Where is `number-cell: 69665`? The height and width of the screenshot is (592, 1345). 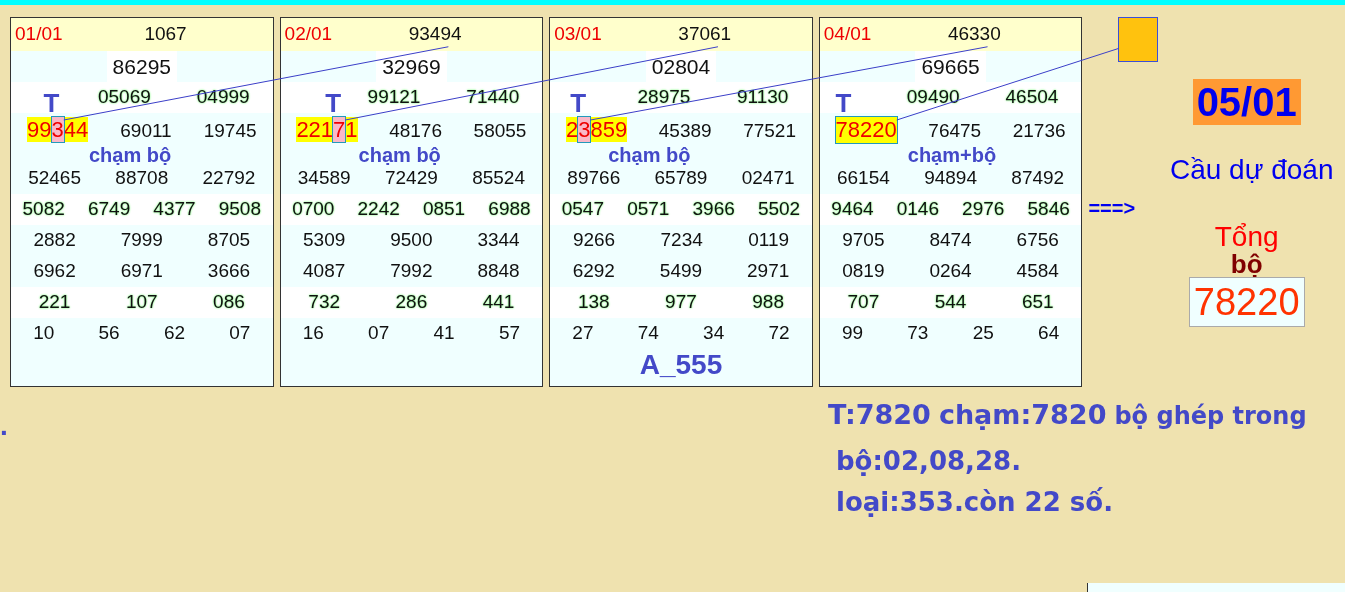 number-cell: 69665 is located at coordinates (950, 66).